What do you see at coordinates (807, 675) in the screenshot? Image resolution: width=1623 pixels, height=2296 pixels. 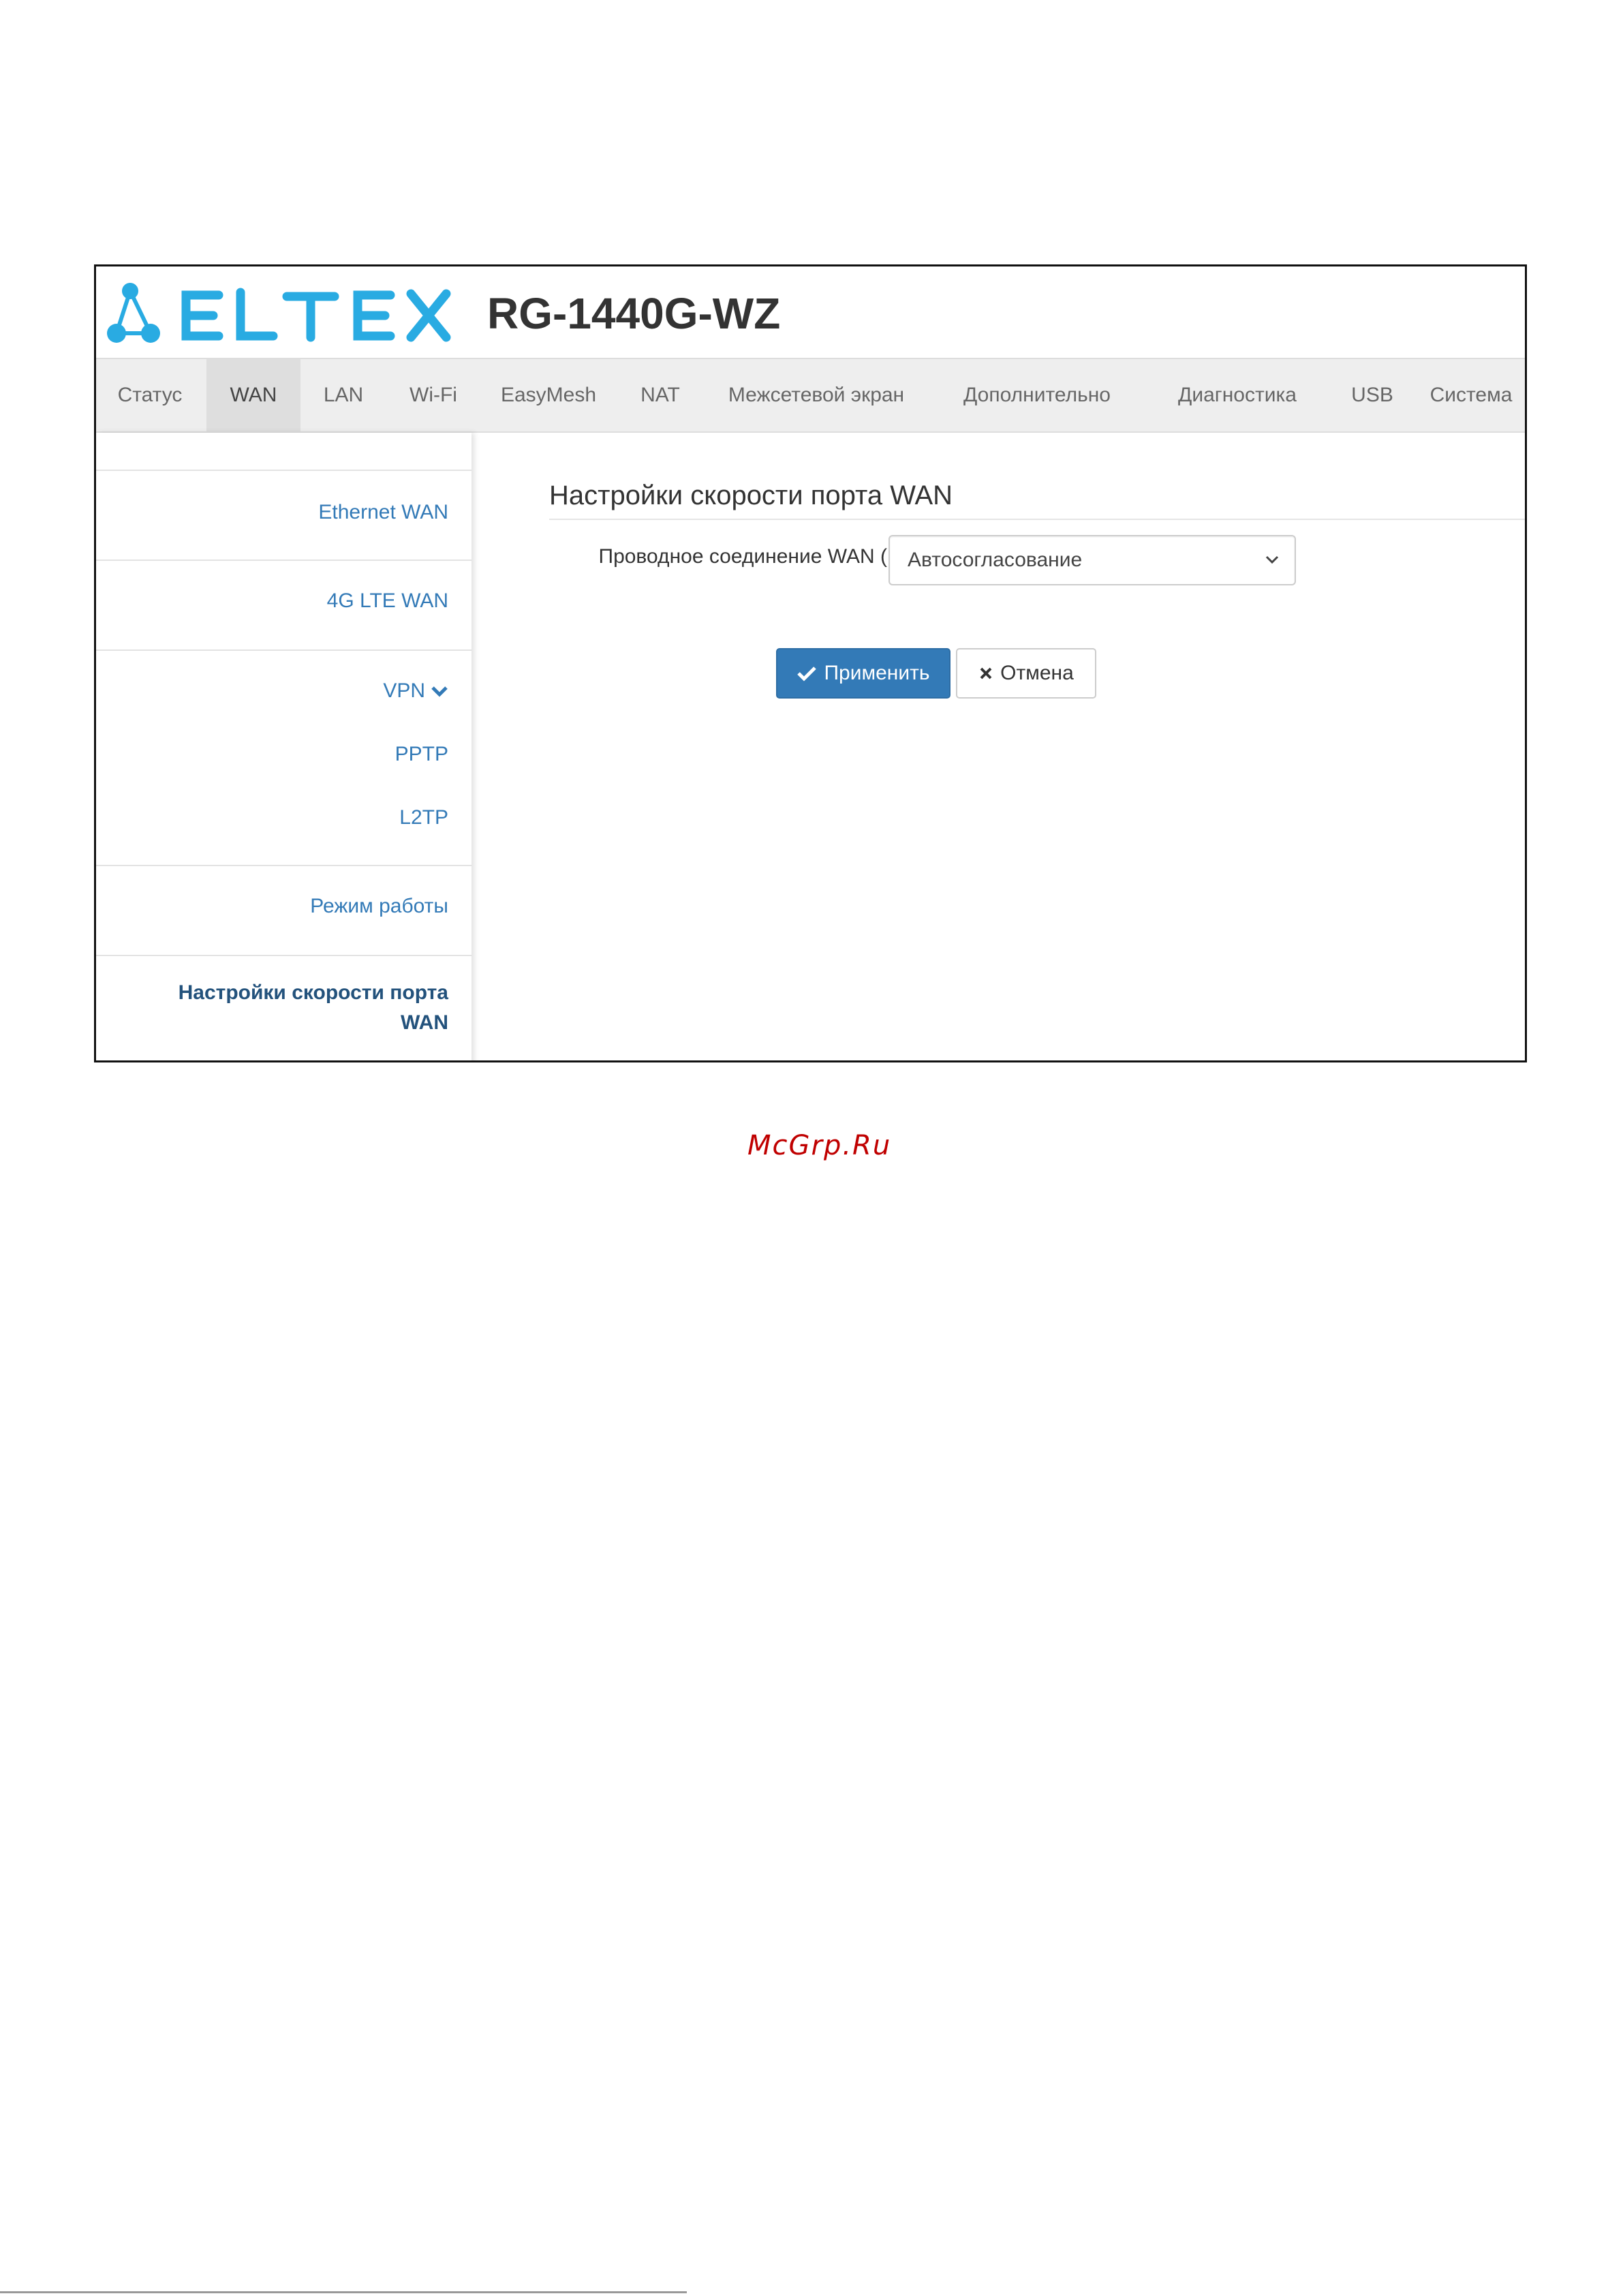 I see `check-icon` at bounding box center [807, 675].